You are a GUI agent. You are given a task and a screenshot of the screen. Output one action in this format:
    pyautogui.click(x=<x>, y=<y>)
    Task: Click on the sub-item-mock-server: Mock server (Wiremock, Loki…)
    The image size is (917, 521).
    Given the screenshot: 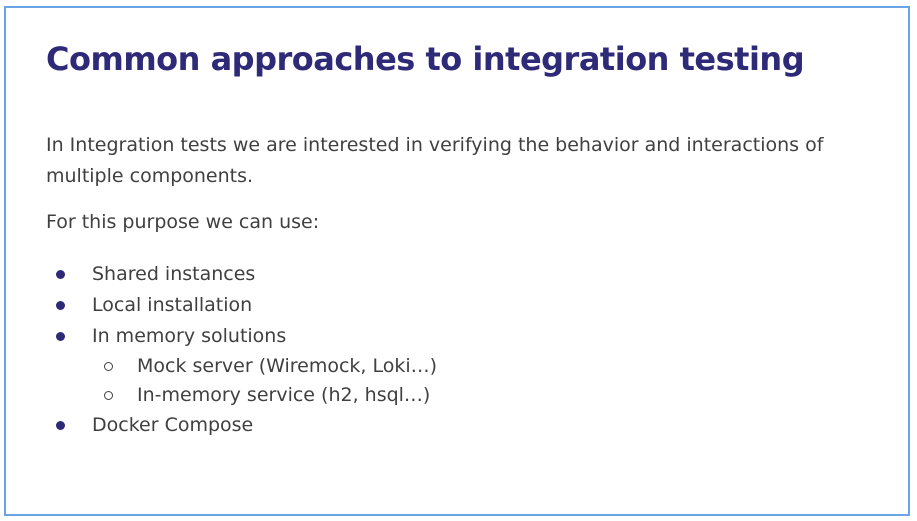 What is the action you would take?
    pyautogui.click(x=241, y=366)
    